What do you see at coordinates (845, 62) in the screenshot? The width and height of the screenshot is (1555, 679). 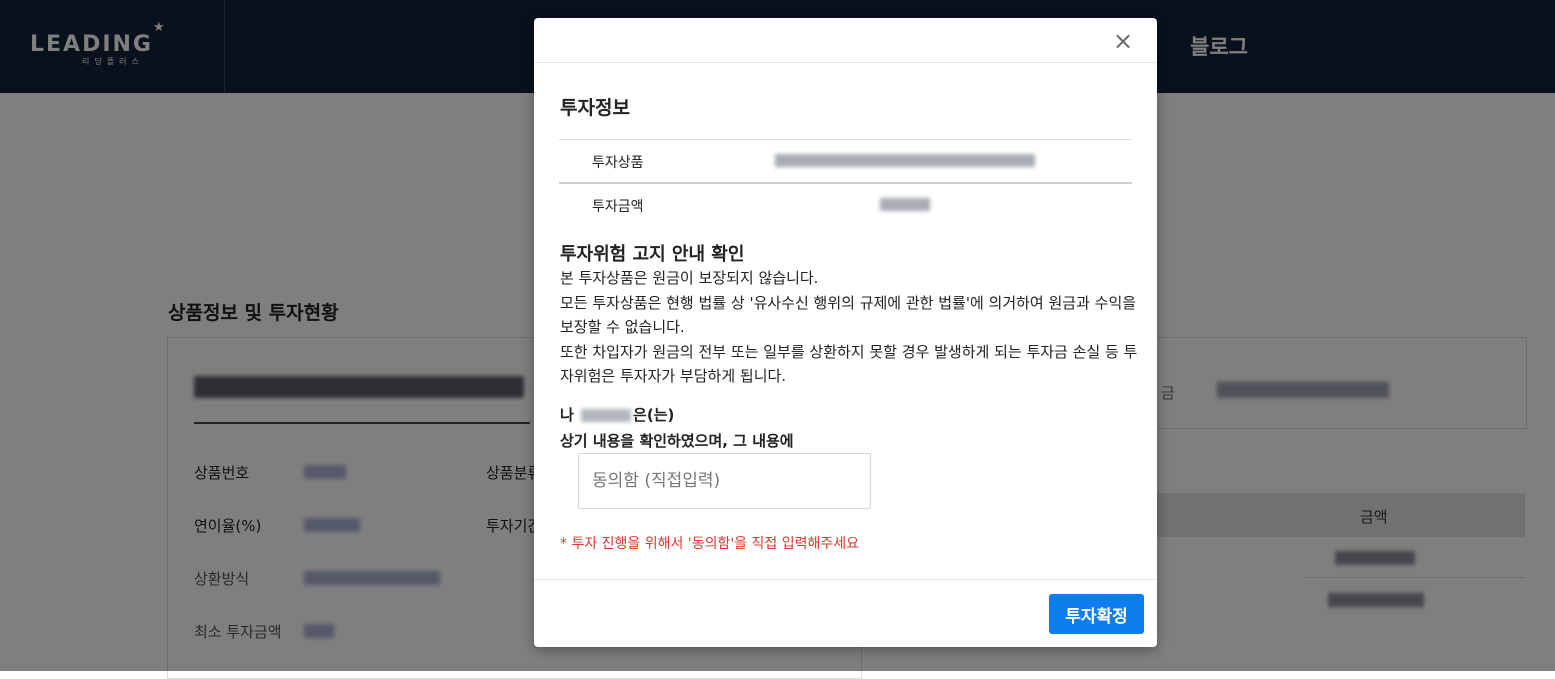 I see `modal-header-divider` at bounding box center [845, 62].